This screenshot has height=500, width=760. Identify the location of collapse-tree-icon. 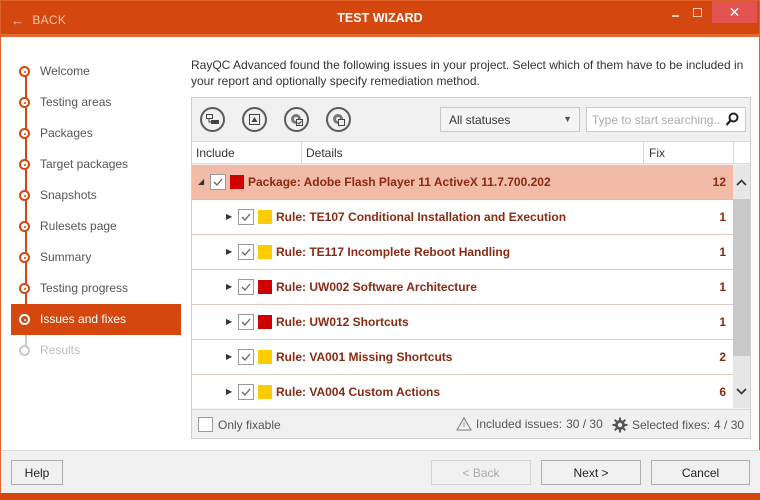
(212, 119).